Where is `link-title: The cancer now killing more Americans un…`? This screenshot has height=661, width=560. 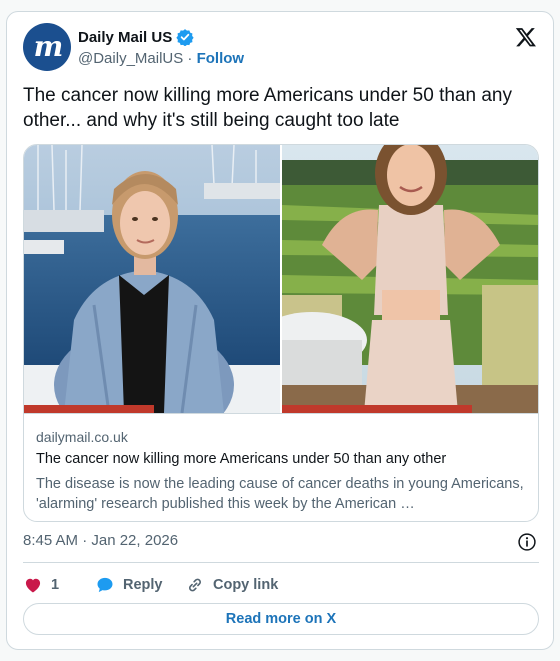
link-title: The cancer now killing more Americans un… is located at coordinates (241, 459).